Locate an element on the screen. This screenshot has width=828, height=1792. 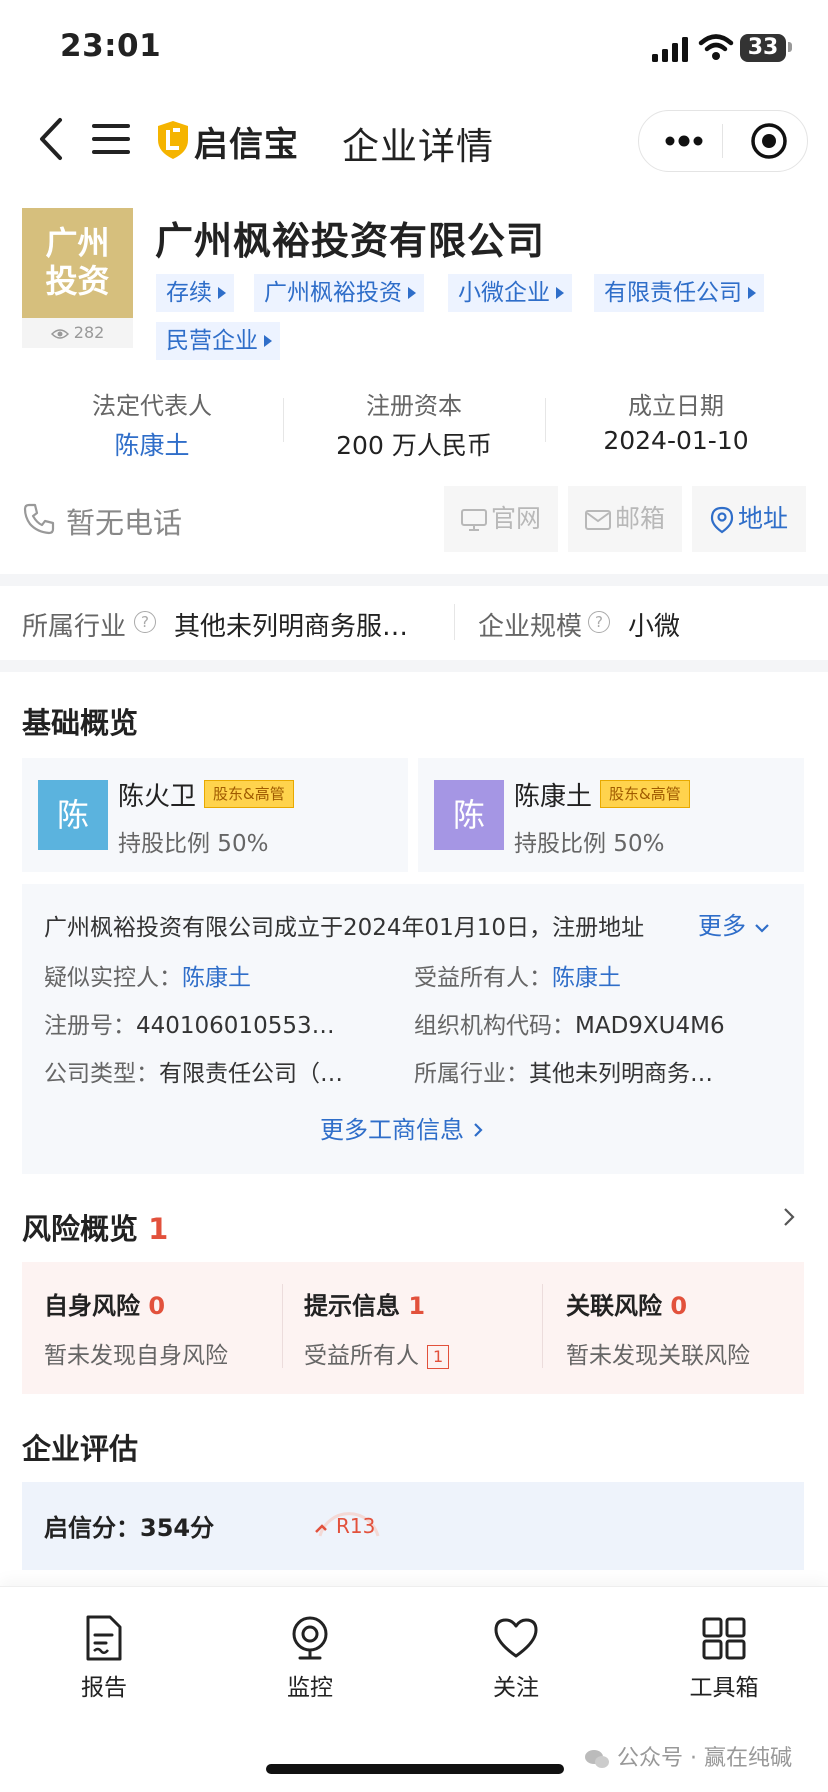
report-icon is located at coordinates (104, 1638).